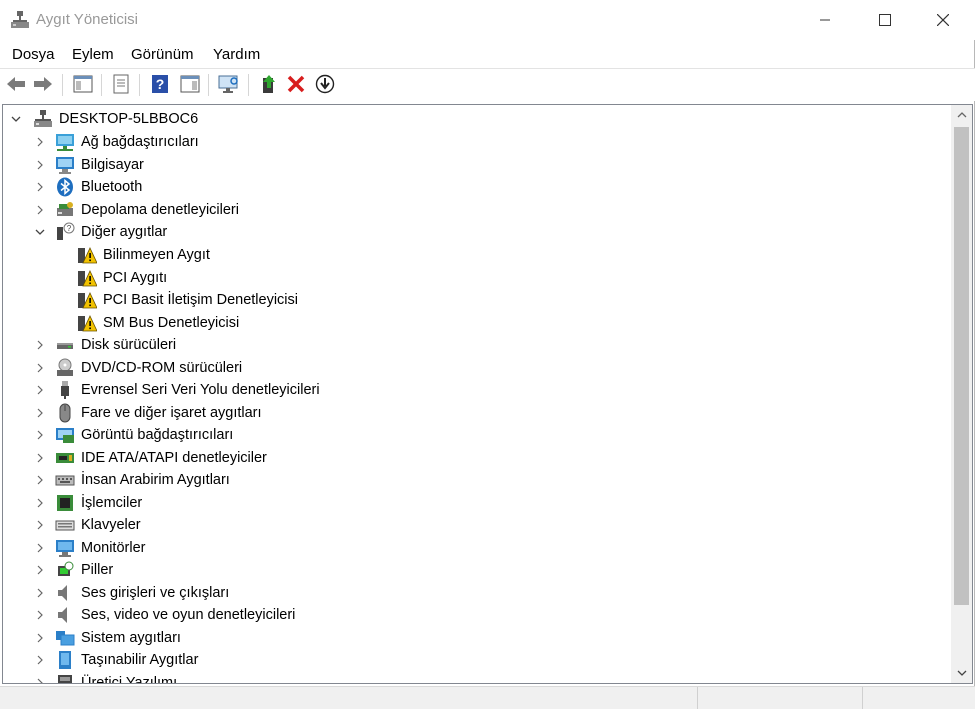 This screenshot has width=977, height=709. Describe the element at coordinates (236, 54) in the screenshot. I see `menu-yardim: Yardım` at that location.